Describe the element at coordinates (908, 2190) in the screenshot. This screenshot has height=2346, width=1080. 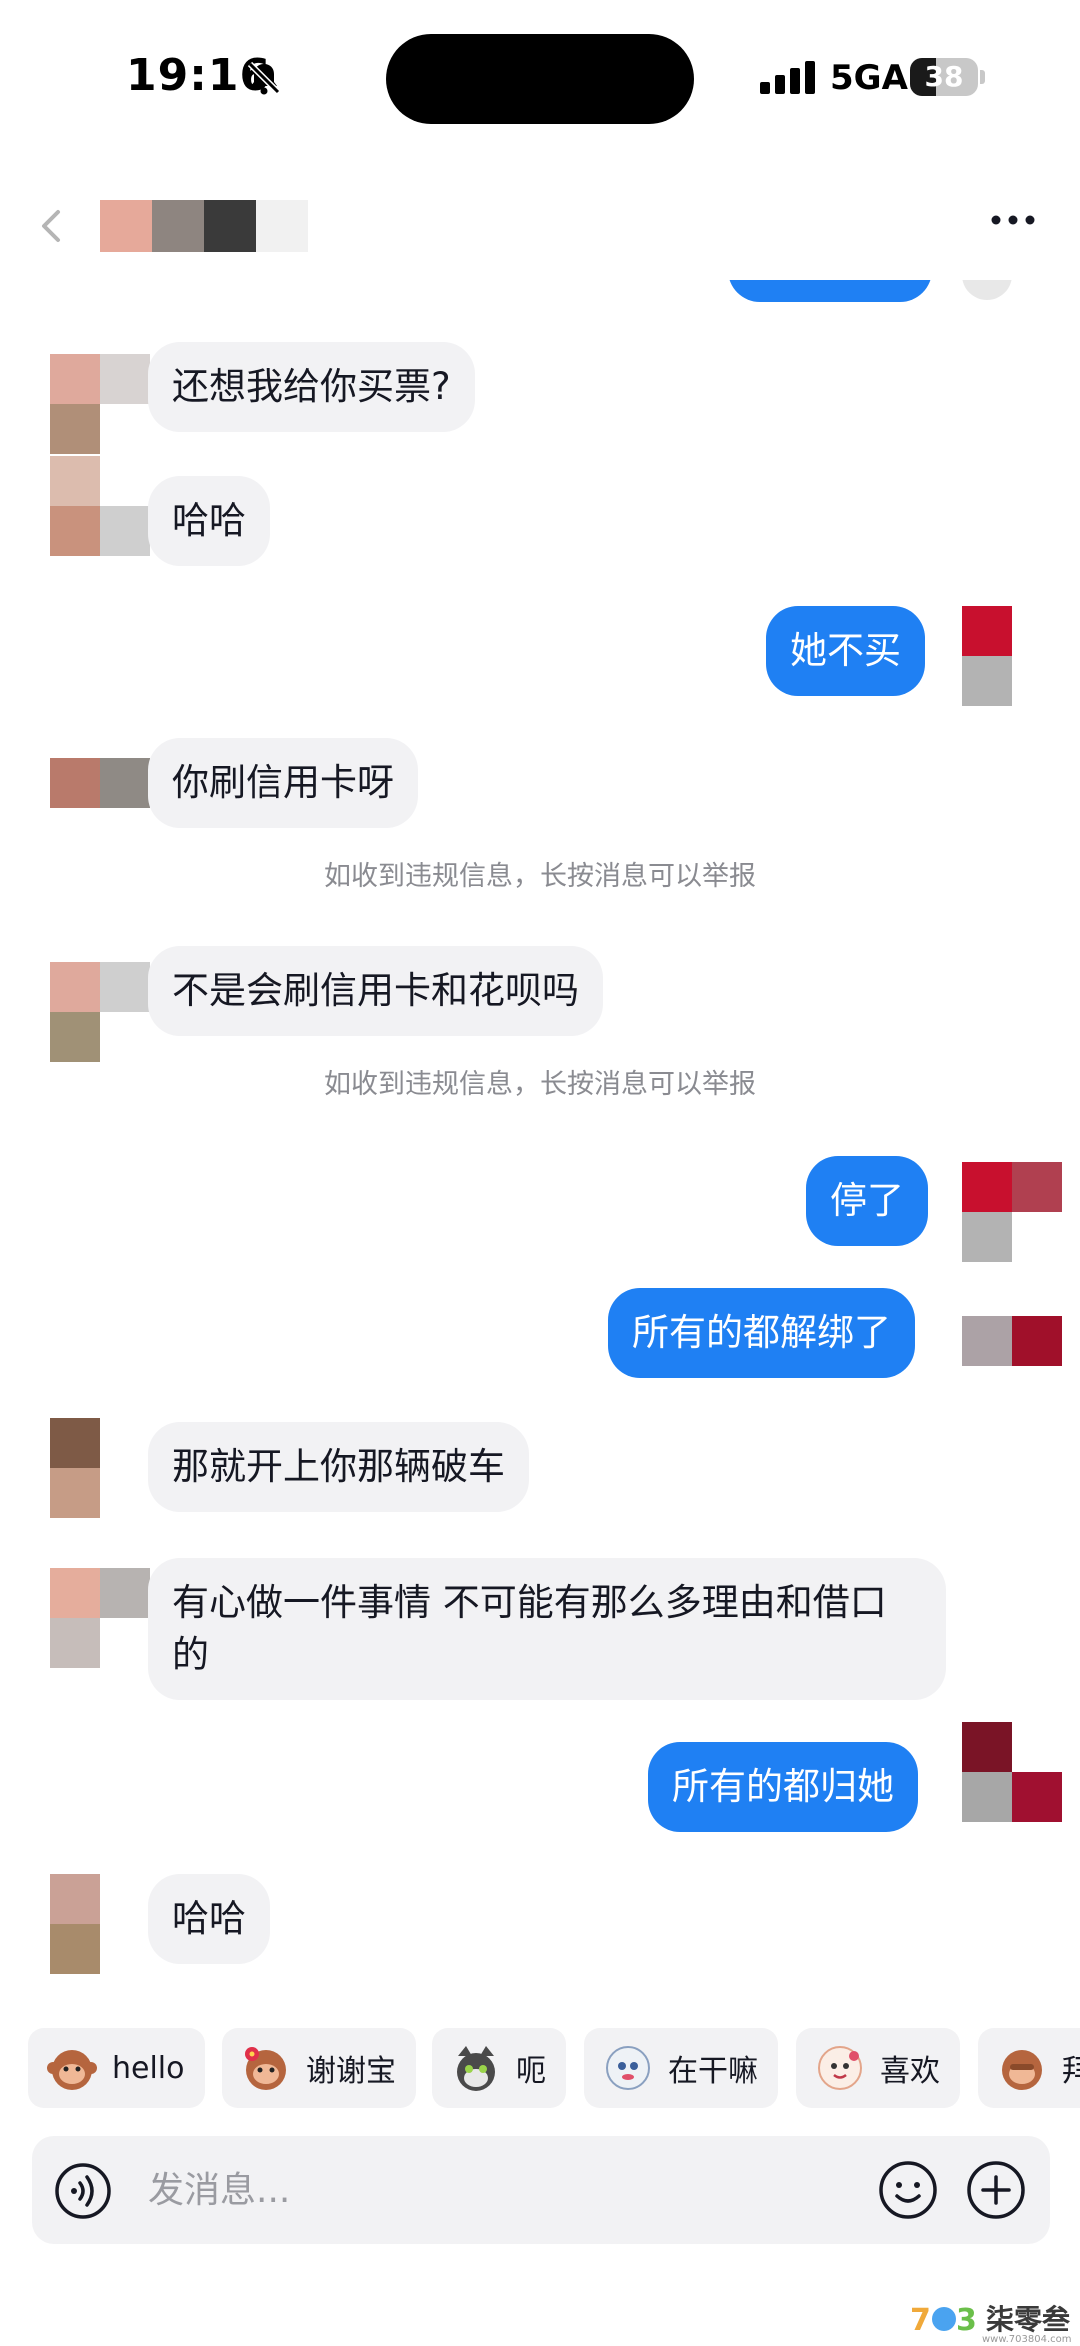
I see `smile-icon` at that location.